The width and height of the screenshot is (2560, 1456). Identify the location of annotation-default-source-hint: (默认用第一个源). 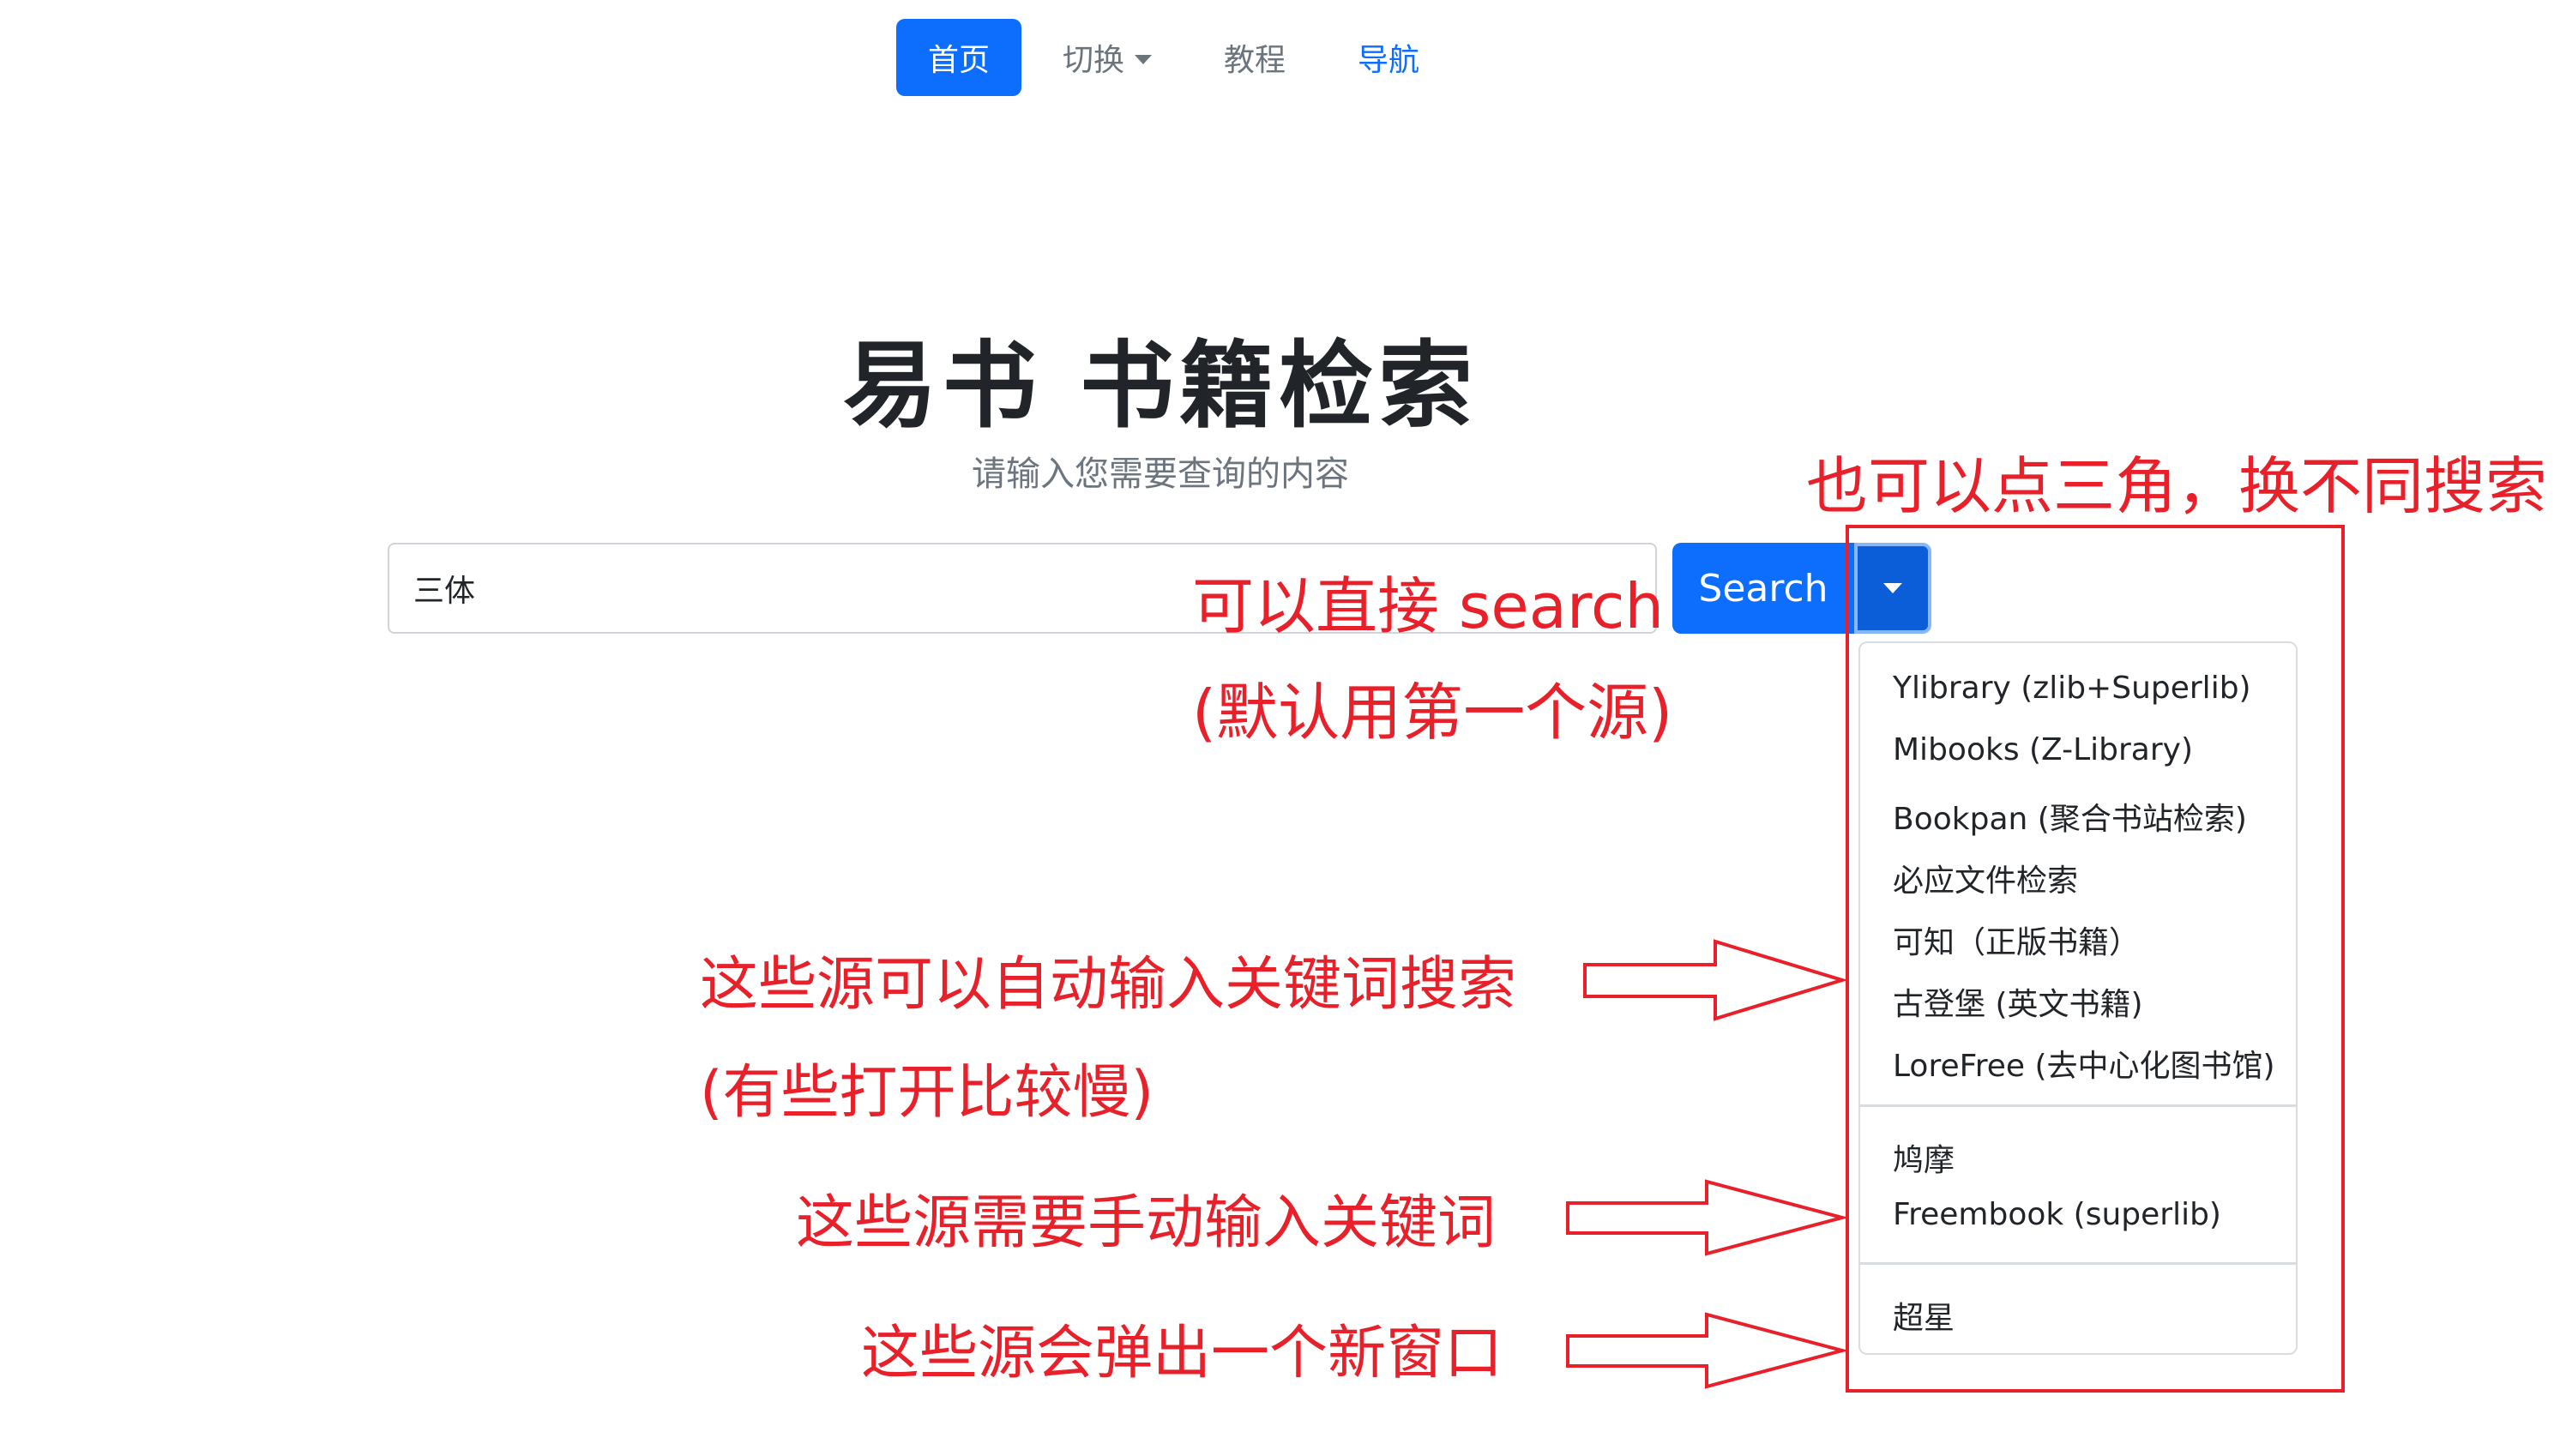
(1432, 713).